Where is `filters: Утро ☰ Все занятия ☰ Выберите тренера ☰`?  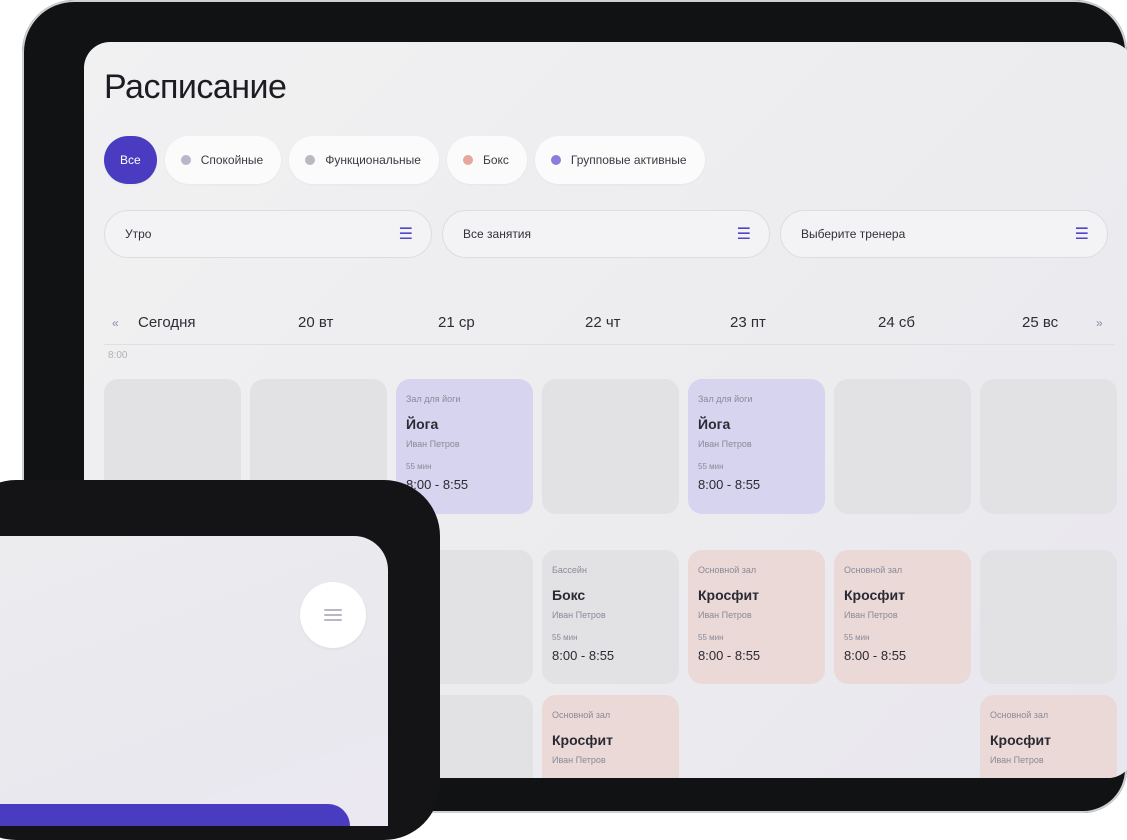
filters: Утро ☰ Все занятия ☰ Выберите тренера ☰ is located at coordinates (606, 234).